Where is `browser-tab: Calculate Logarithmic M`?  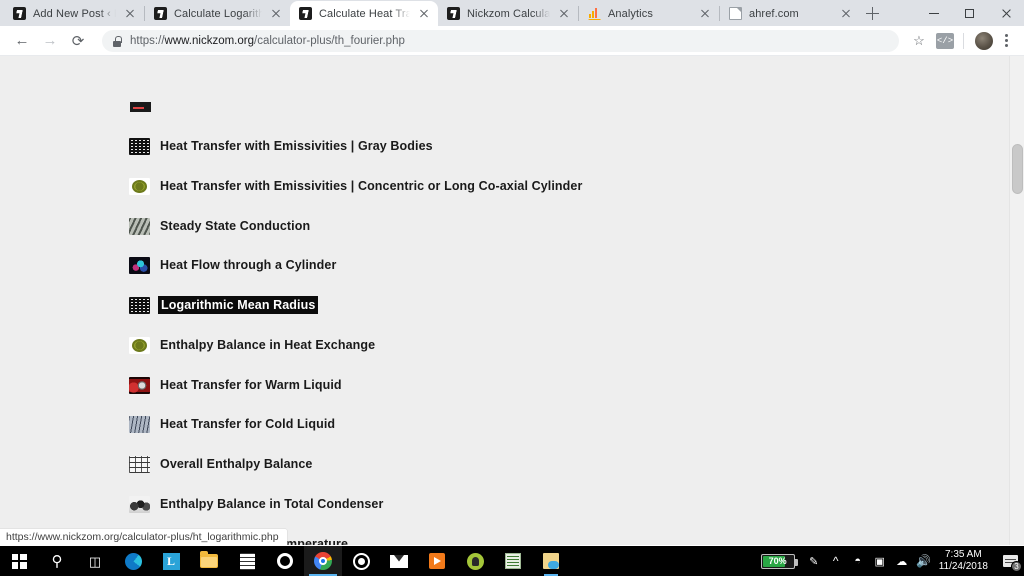 browser-tab: Calculate Logarithmic M is located at coordinates (217, 13).